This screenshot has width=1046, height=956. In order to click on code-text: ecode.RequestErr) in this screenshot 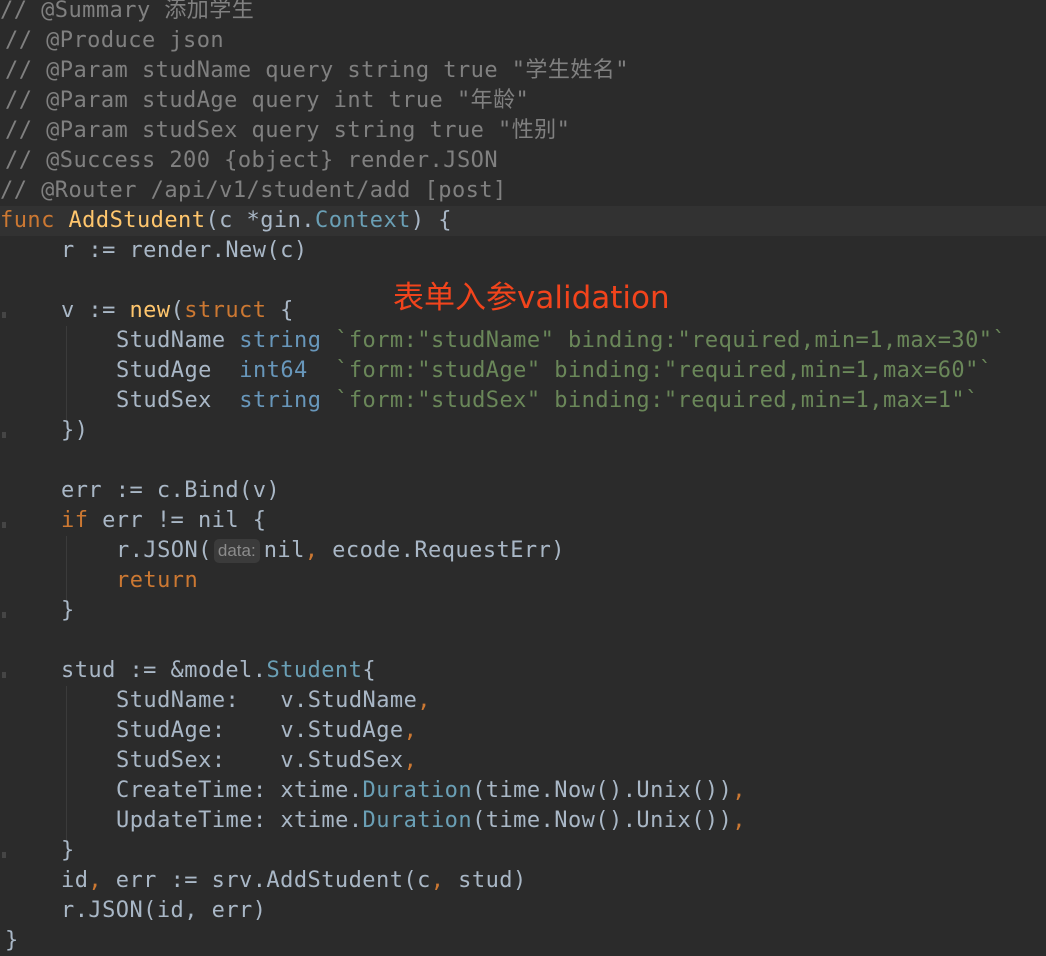, I will do `click(441, 550)`.